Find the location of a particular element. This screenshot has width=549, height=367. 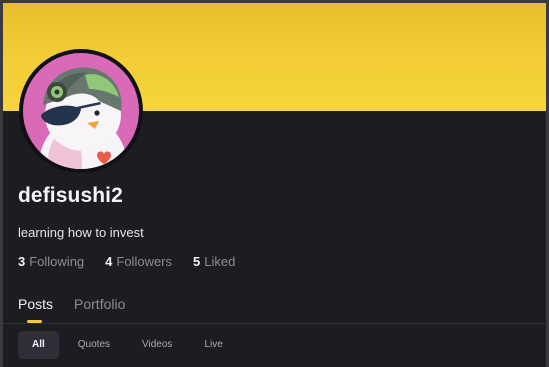

stat-following-count: 3 is located at coordinates (22, 261).